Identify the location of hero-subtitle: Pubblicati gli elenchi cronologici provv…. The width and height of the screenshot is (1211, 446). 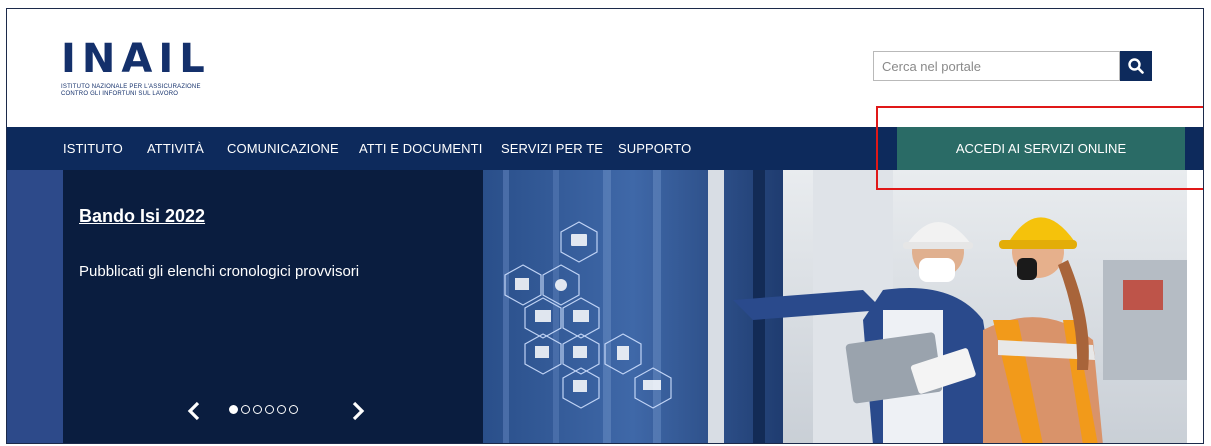
(219, 271).